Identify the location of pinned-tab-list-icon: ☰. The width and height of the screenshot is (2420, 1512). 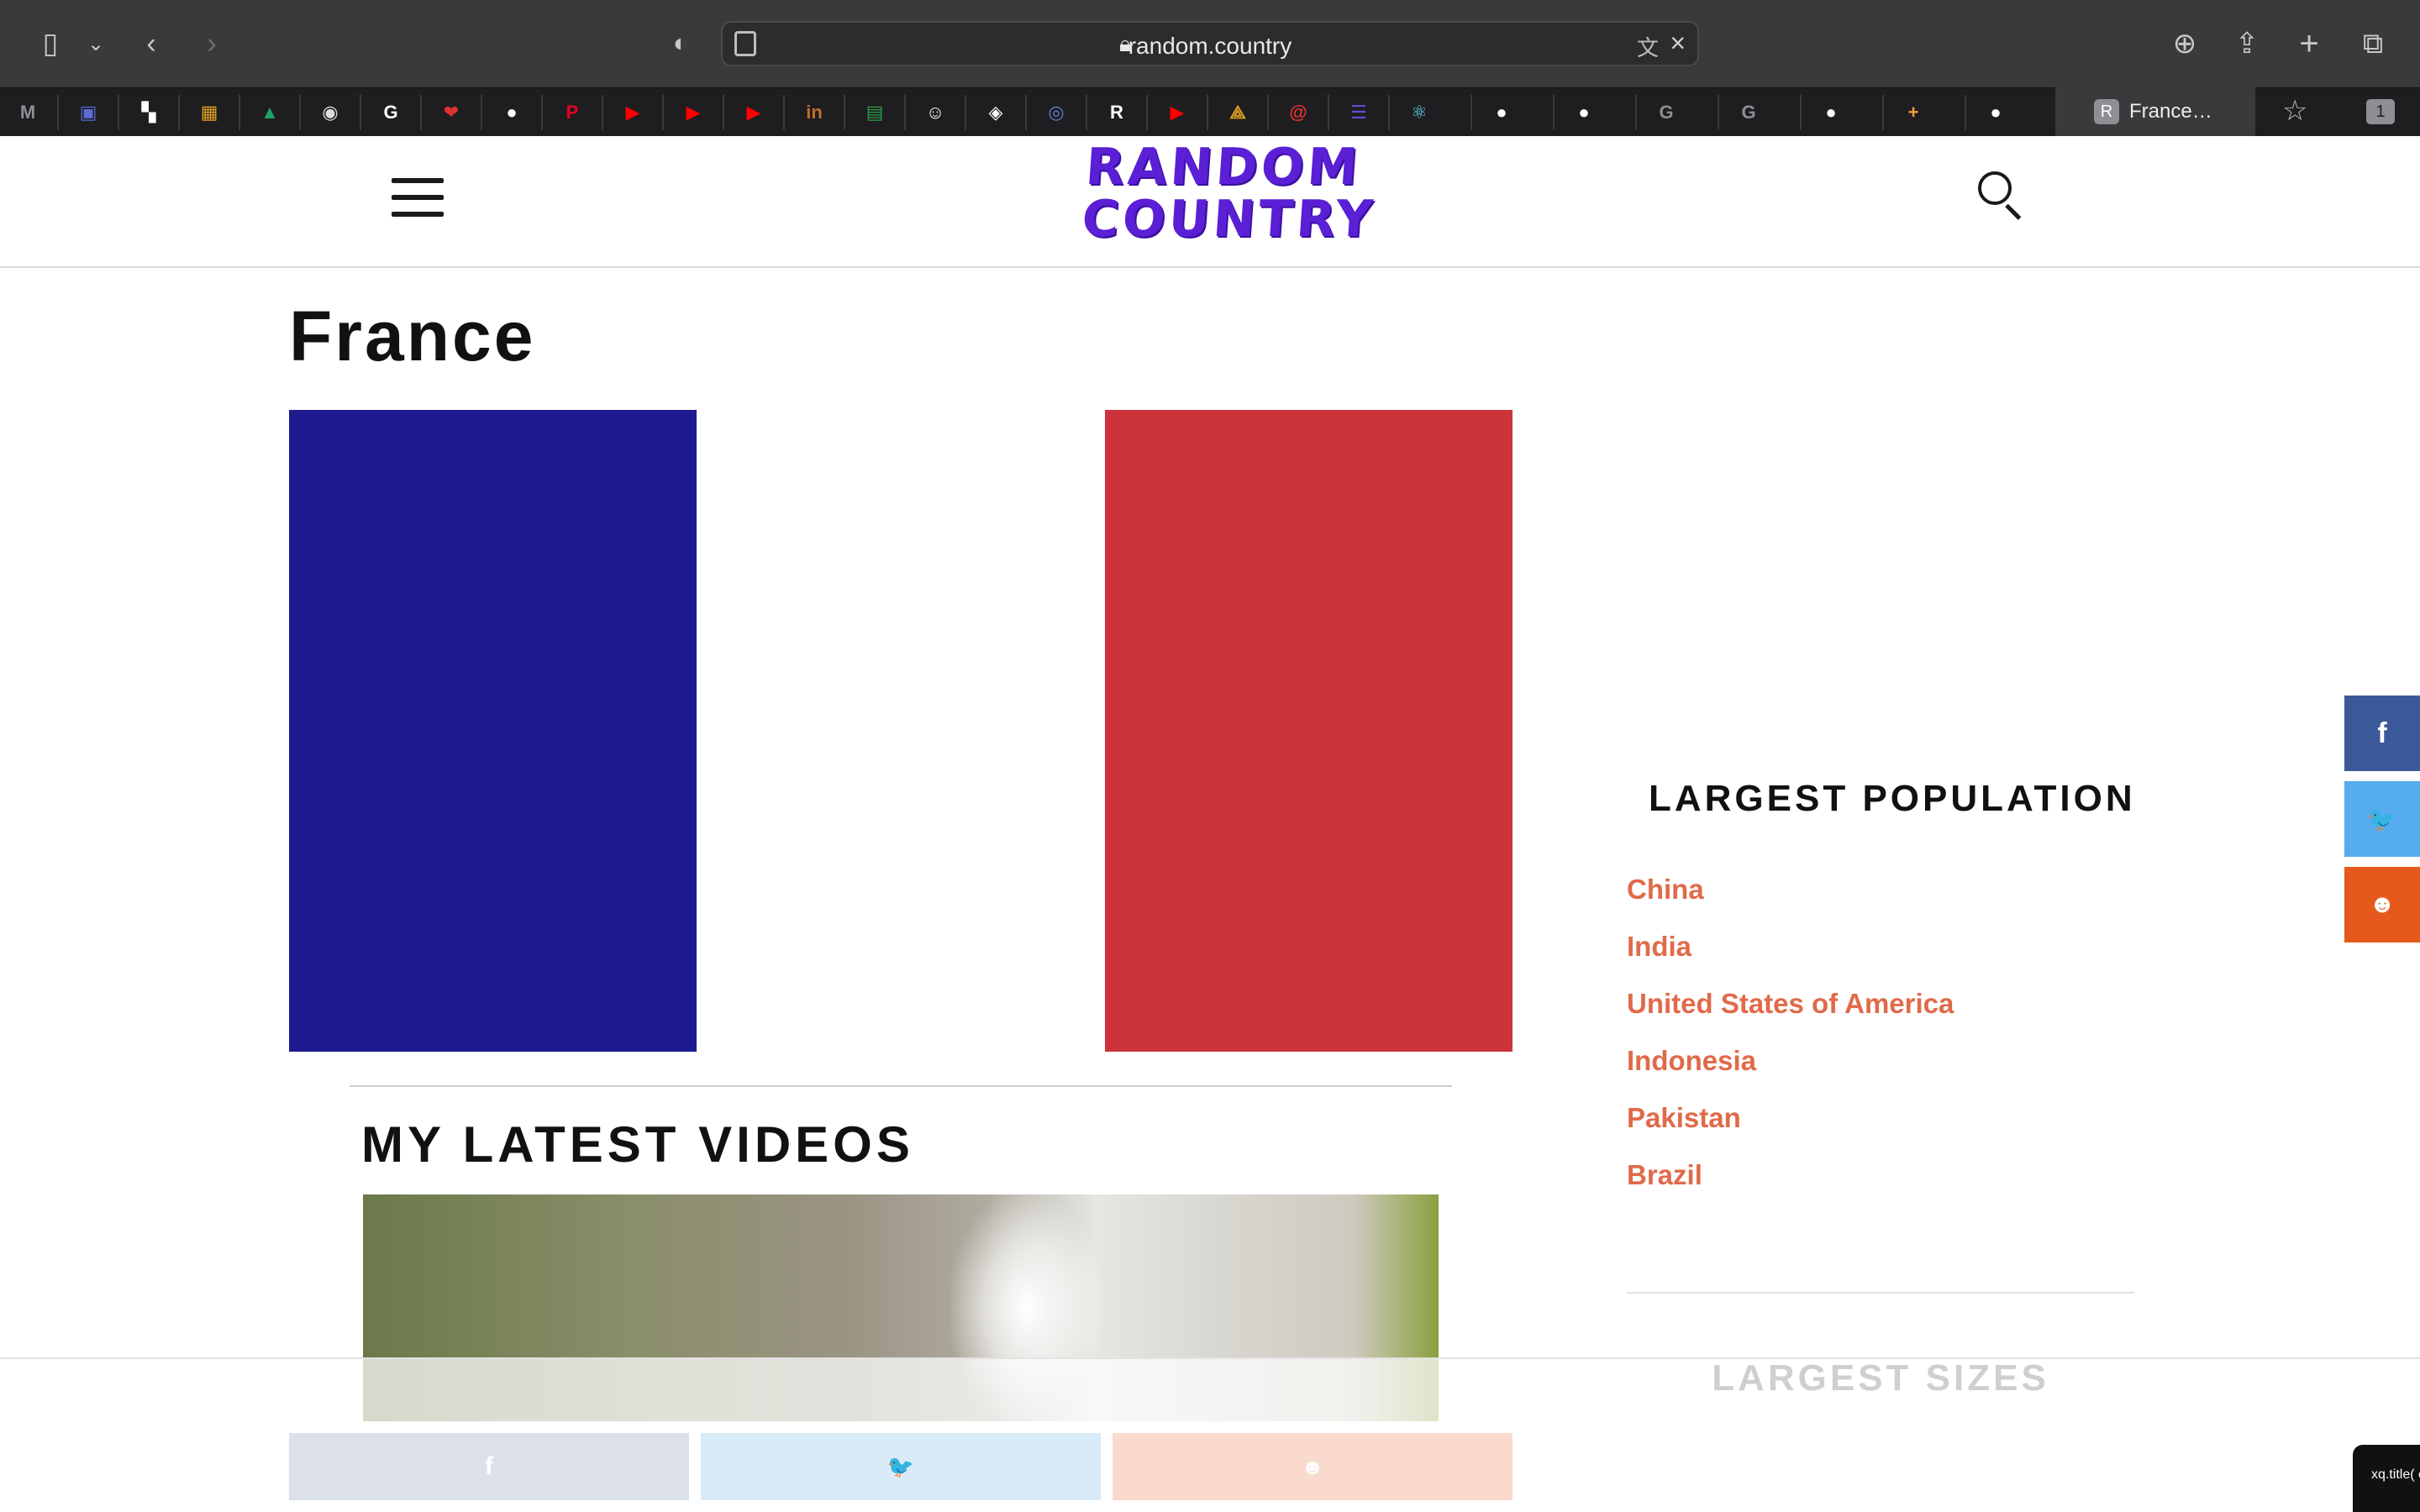
(1358, 112).